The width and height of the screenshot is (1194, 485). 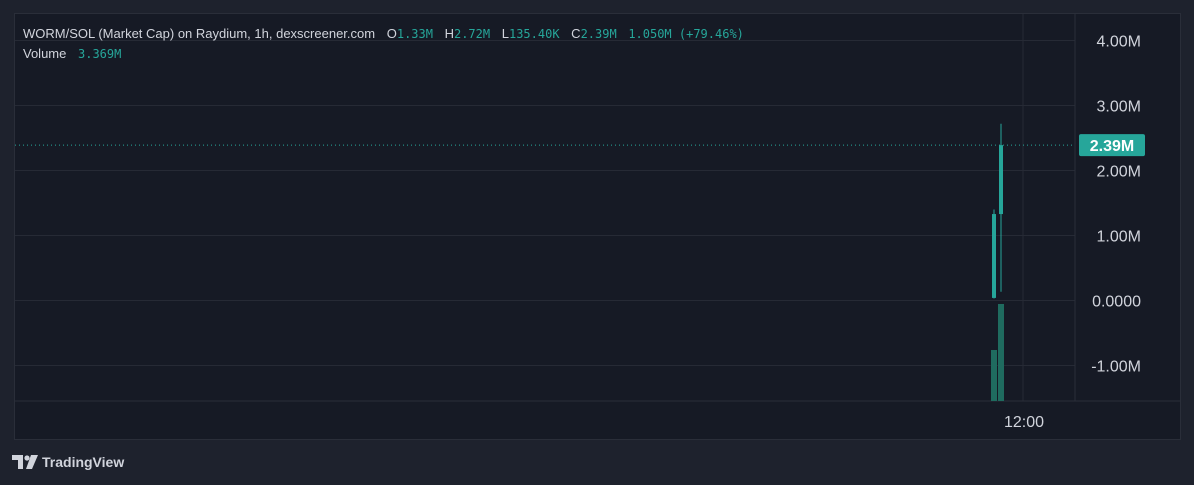 What do you see at coordinates (1119, 237) in the screenshot?
I see `price-tick-label: 1.00M` at bounding box center [1119, 237].